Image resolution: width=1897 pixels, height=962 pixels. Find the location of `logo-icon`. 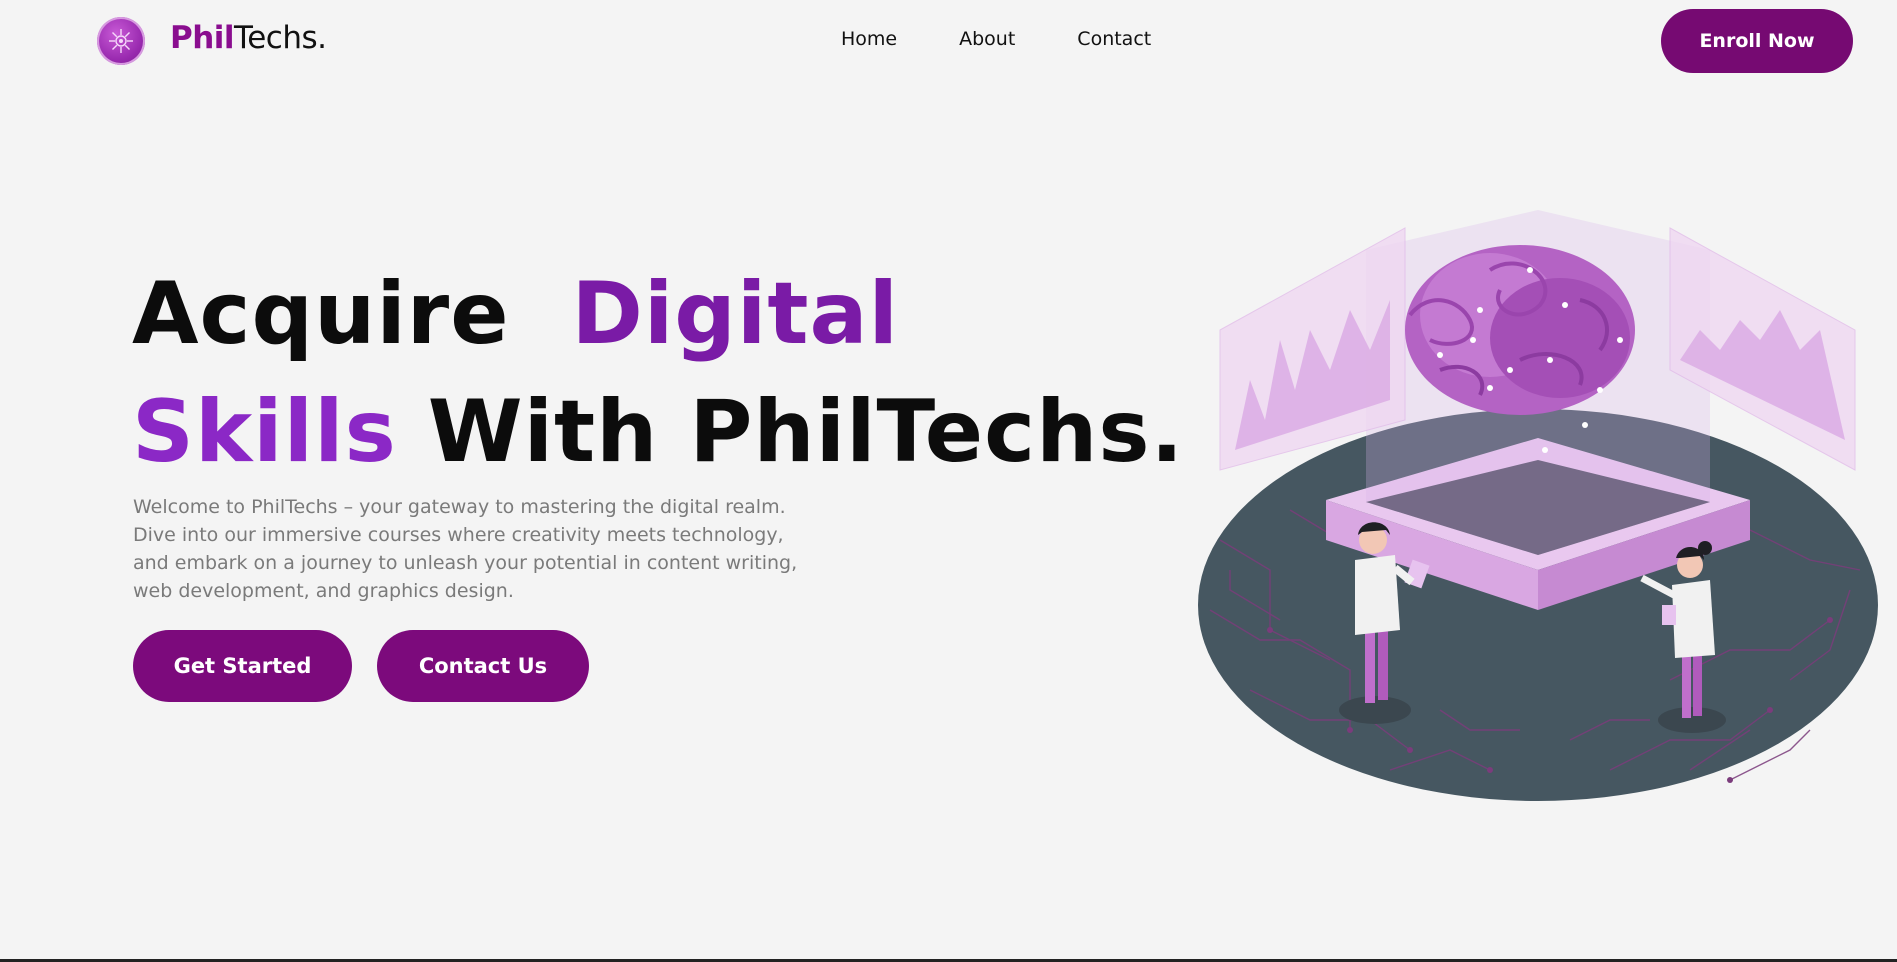

logo-icon is located at coordinates (121, 41).